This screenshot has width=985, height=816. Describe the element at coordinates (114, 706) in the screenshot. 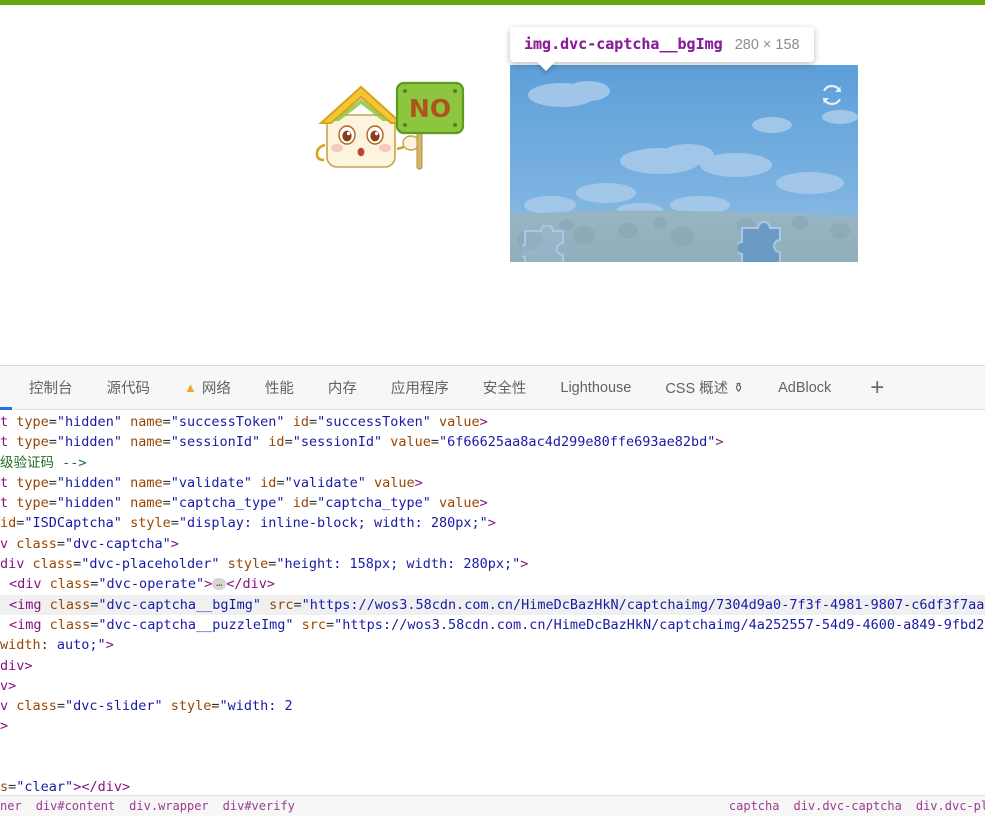

I see `code-token: "dvc-slider"` at that location.